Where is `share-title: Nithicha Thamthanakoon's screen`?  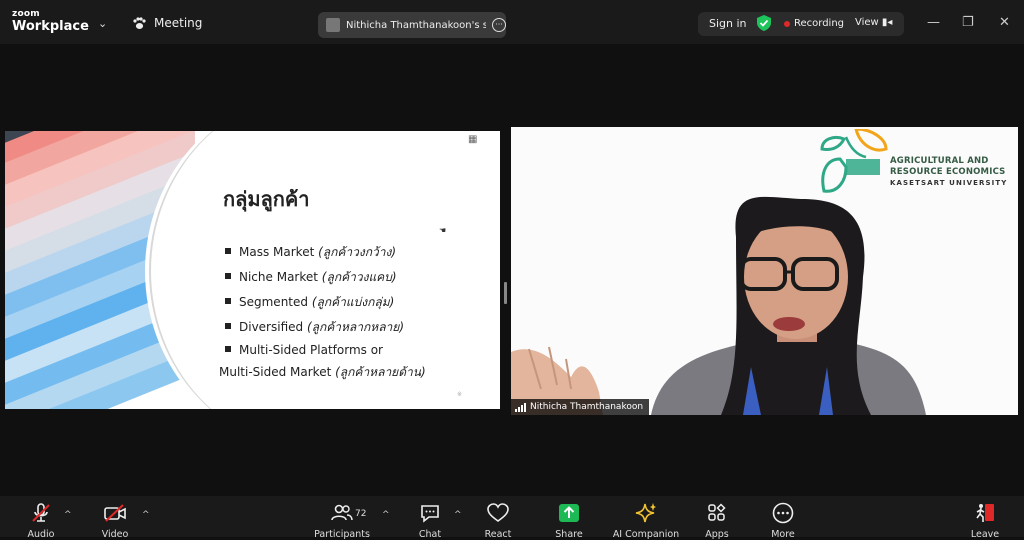 share-title: Nithicha Thamthanakoon's screen is located at coordinates (416, 25).